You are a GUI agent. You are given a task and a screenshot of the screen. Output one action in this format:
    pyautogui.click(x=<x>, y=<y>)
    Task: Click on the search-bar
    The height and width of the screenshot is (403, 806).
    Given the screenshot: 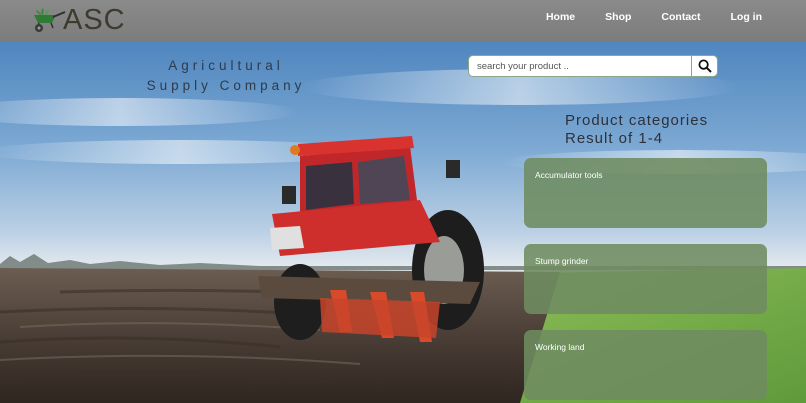 What is the action you would take?
    pyautogui.click(x=593, y=66)
    